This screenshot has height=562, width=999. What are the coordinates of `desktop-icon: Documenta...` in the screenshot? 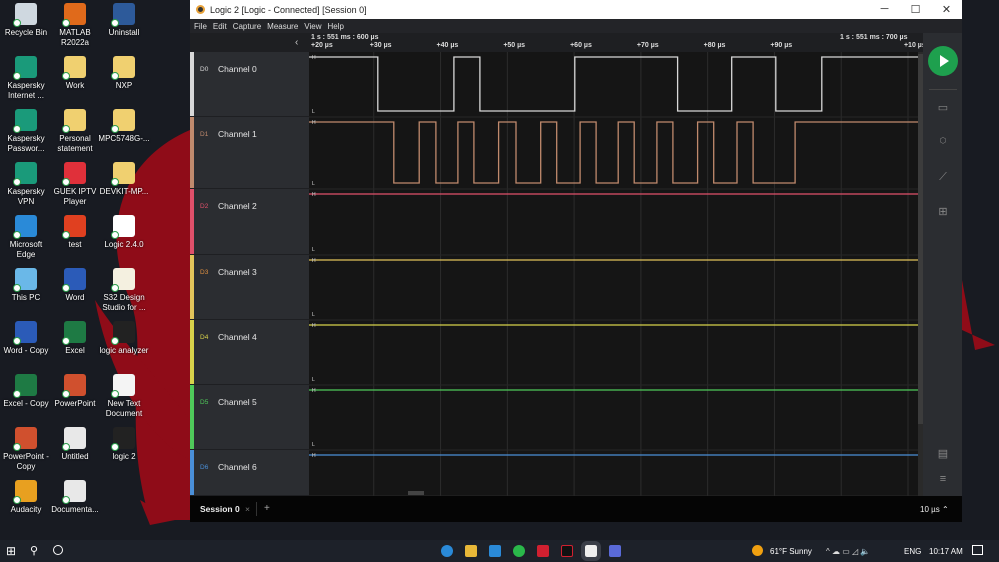 It's located at (75, 497).